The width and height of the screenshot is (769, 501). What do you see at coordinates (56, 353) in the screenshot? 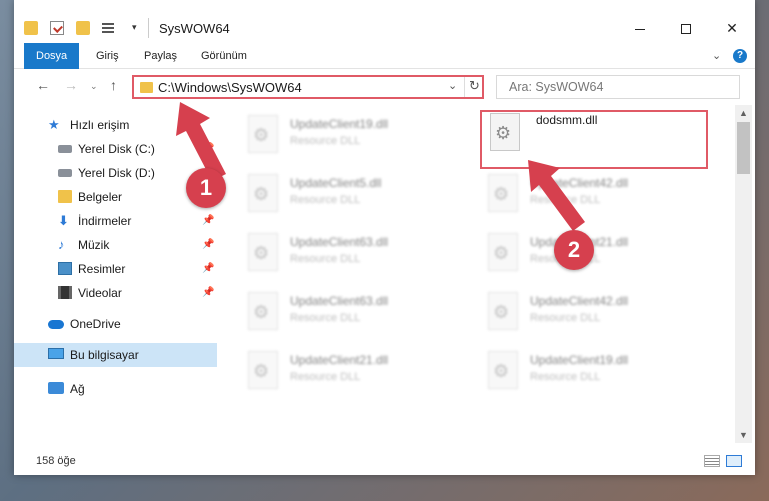
I see `computer-icon` at bounding box center [56, 353].